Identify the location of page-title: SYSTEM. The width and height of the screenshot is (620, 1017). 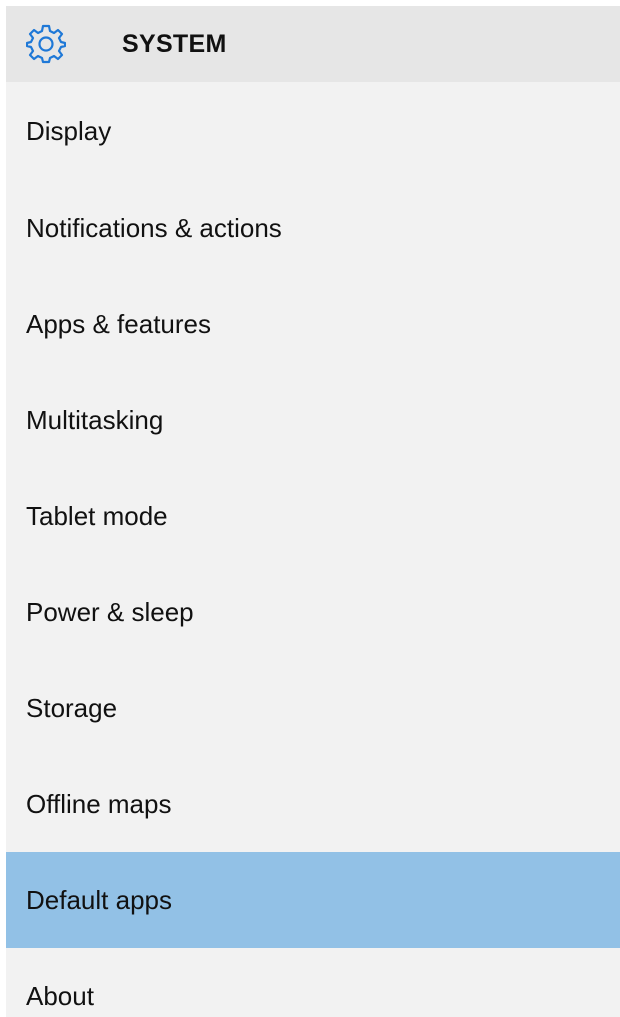
(174, 43).